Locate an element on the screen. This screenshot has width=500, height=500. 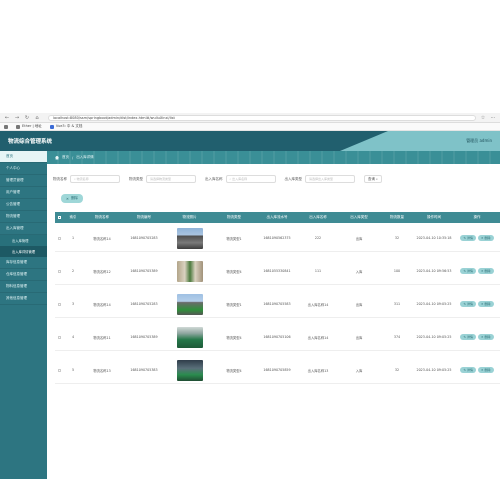
bookmarks-bar: Ether | 地址 Vue3: 中 & 文档 is located at coordinates (250, 127).